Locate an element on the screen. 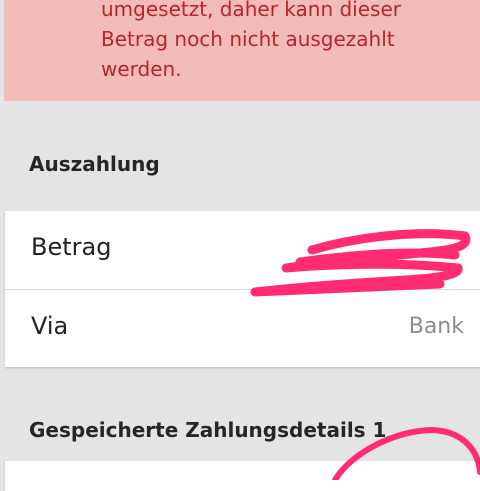  saved-details-section-title: Gespeicherte Zahlungsdetails 1 is located at coordinates (208, 430).